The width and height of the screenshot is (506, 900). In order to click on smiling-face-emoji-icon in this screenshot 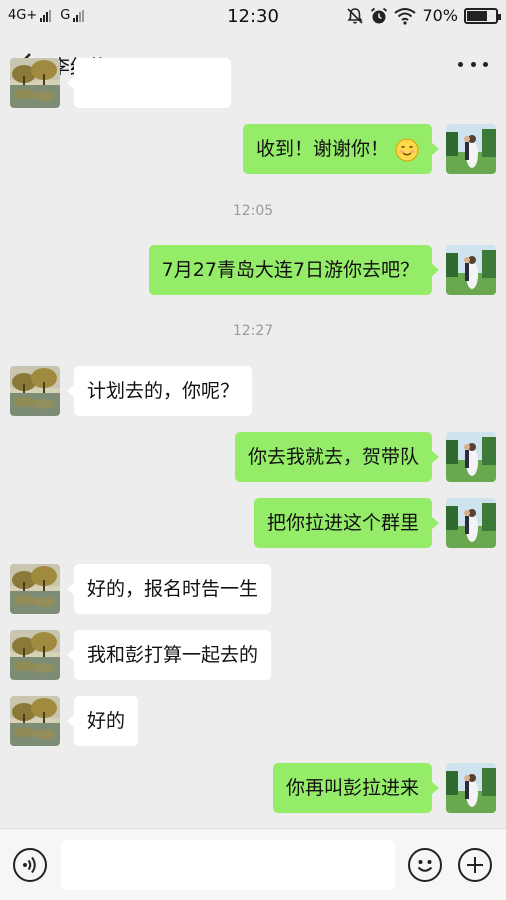, I will do `click(407, 149)`.